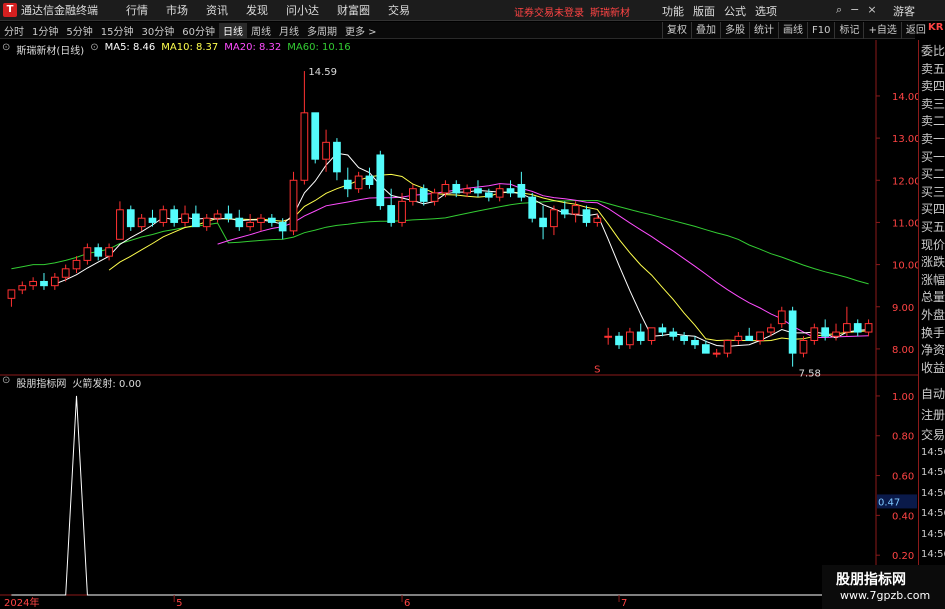 This screenshot has width=945, height=609. Describe the element at coordinates (10, 10) in the screenshot. I see `app-logo-icon: T` at that location.